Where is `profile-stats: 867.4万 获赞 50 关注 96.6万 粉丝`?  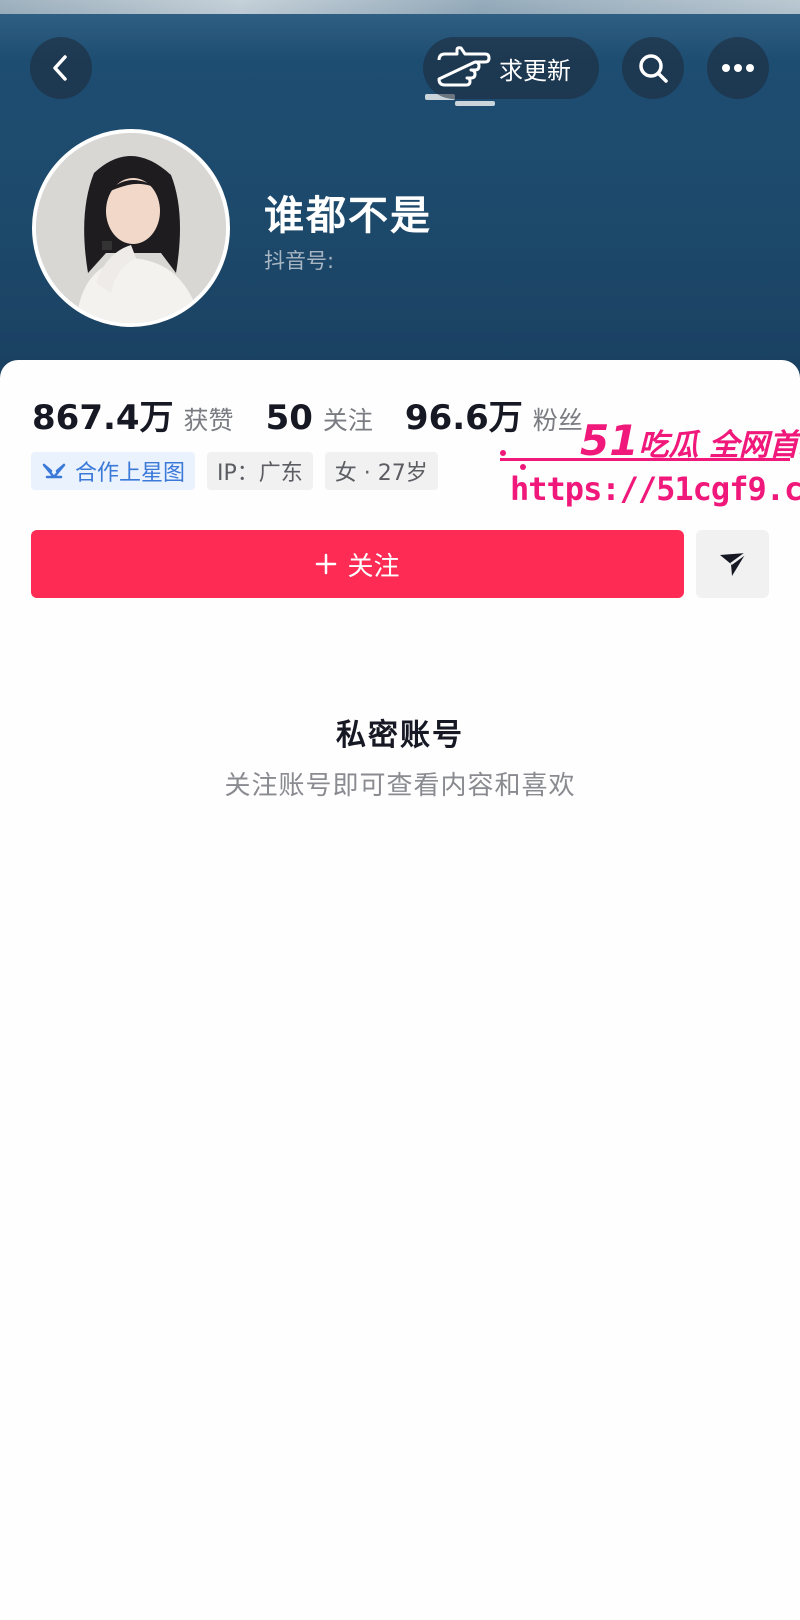 profile-stats: 867.4万 获赞 50 关注 96.6万 粉丝 is located at coordinates (323, 414).